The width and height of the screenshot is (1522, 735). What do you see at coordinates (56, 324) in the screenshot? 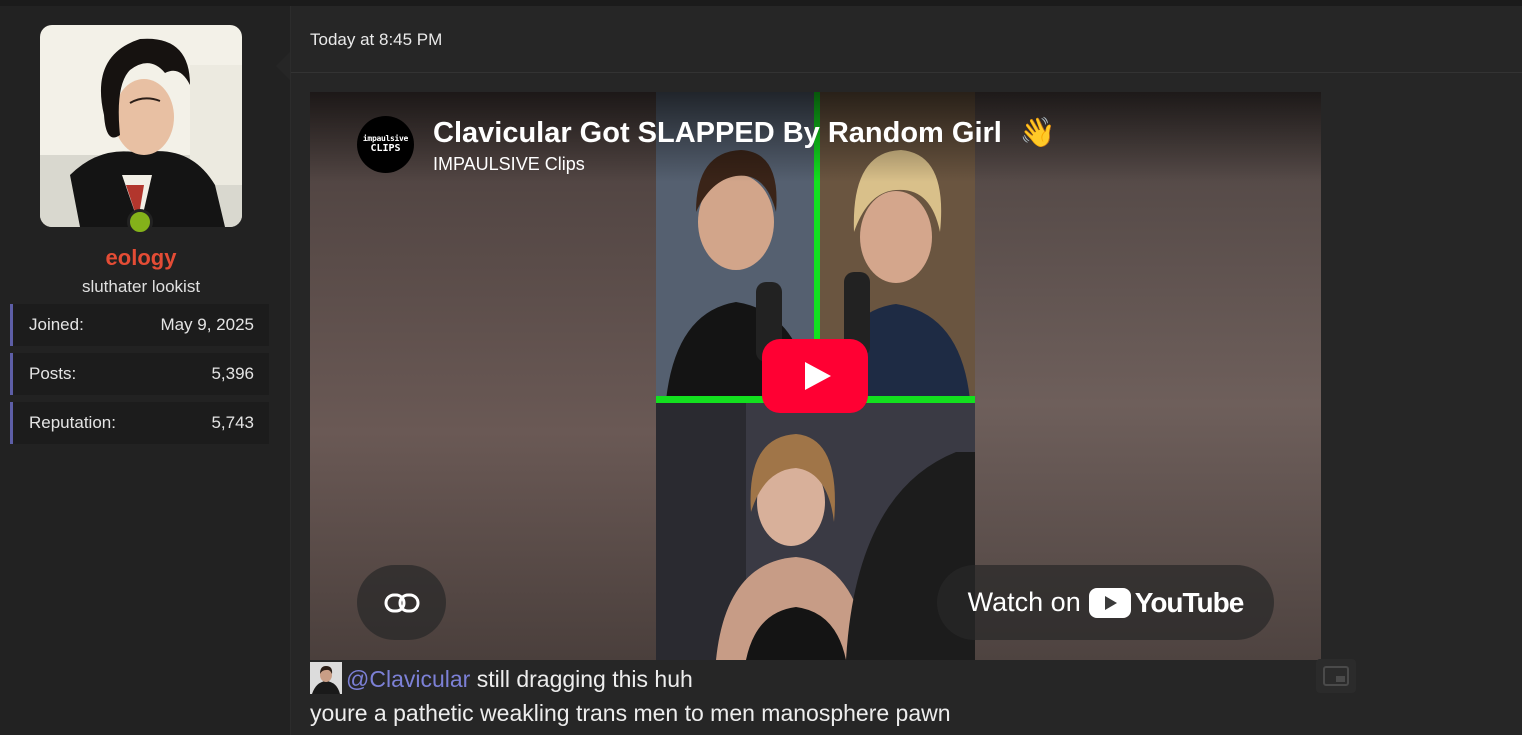
I see `stat-label: Joined:` at bounding box center [56, 324].